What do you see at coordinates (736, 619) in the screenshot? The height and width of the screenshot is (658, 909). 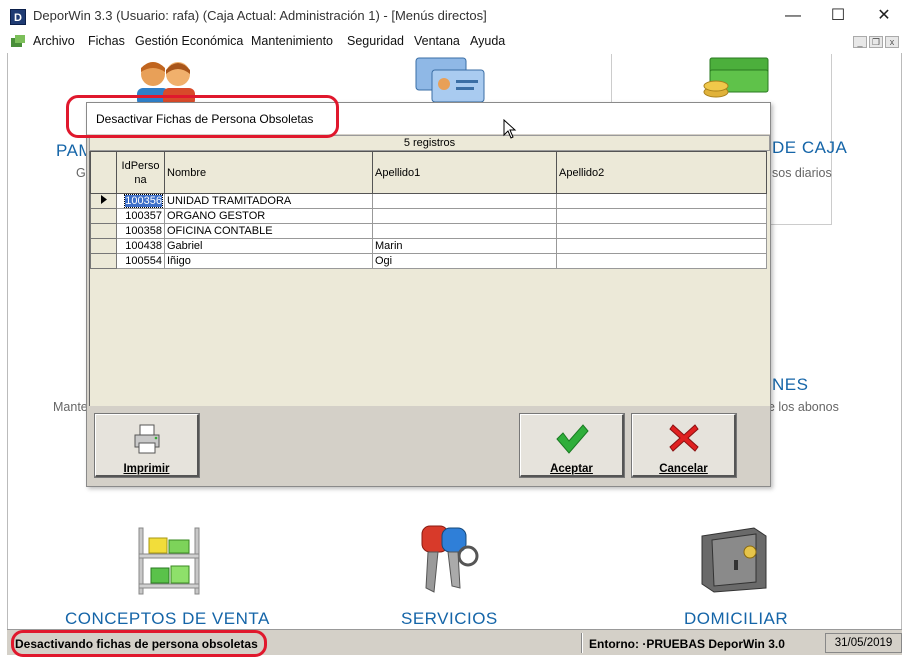 I see `tile-domiciliar: DOMICILIAR` at bounding box center [736, 619].